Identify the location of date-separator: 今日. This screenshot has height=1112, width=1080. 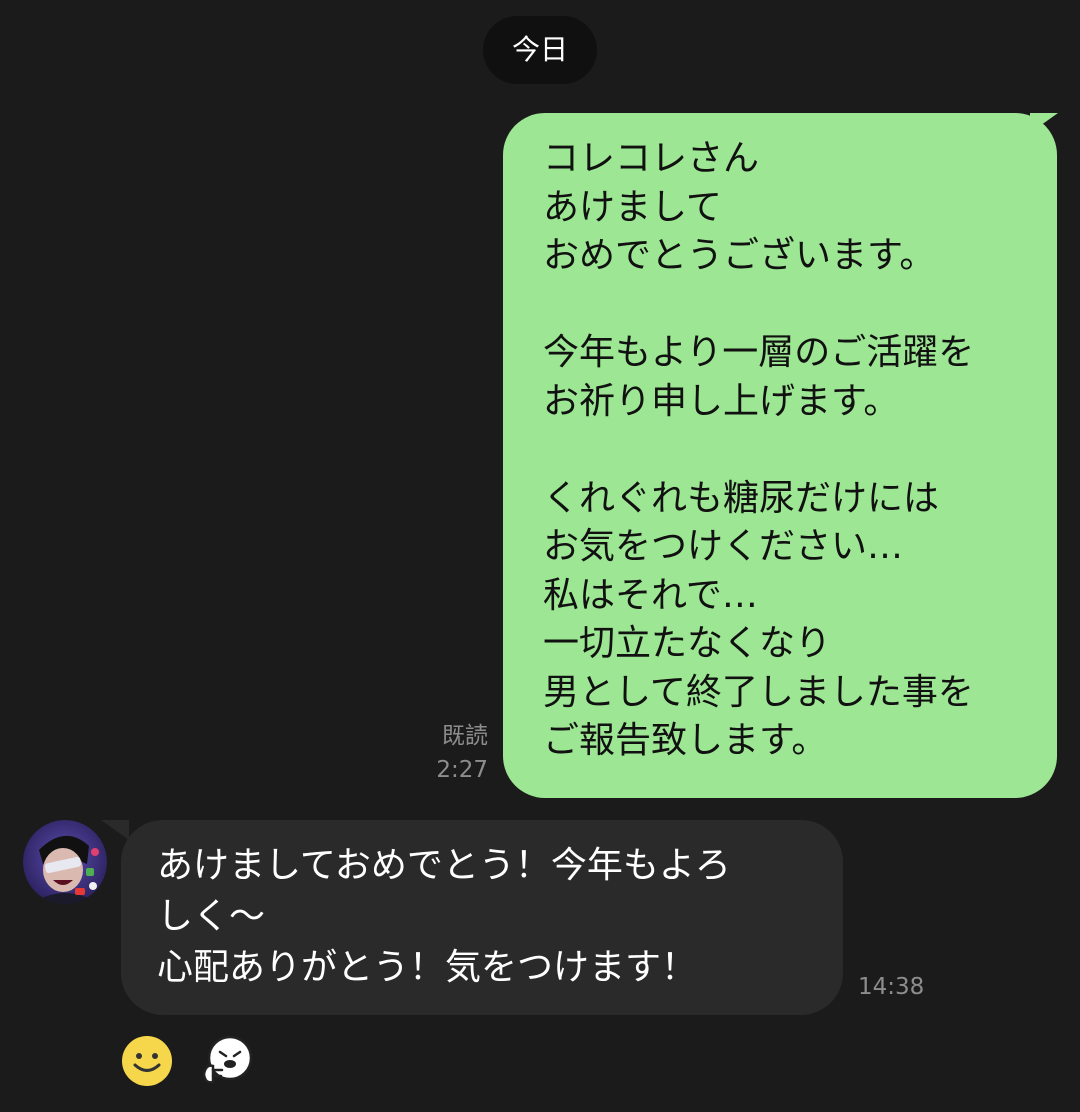
(540, 50).